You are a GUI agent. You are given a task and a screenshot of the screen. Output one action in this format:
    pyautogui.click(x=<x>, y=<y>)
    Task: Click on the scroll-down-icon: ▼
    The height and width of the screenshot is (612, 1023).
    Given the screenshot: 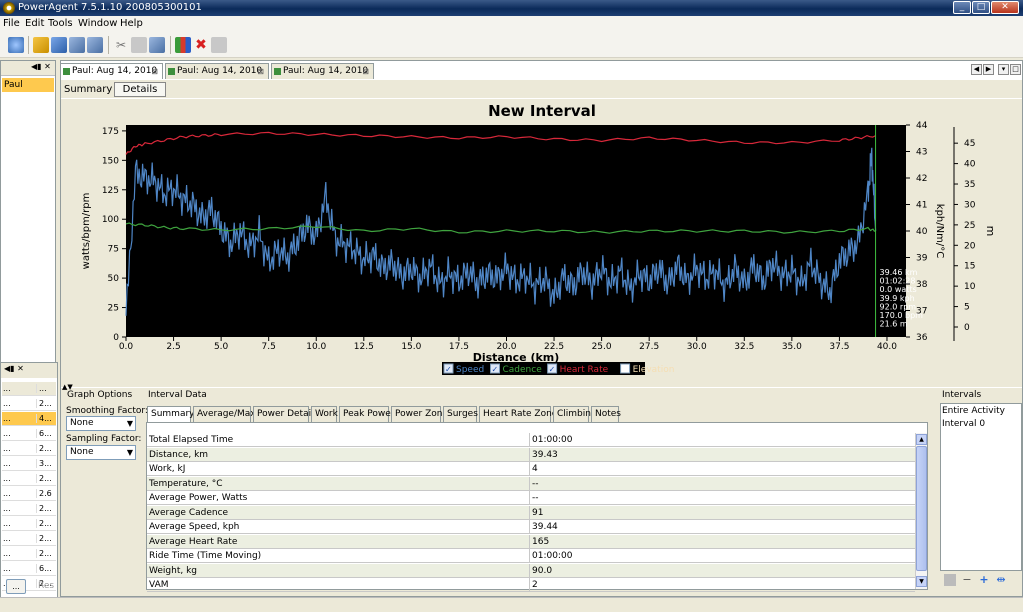 What is the action you would take?
    pyautogui.click(x=921, y=581)
    